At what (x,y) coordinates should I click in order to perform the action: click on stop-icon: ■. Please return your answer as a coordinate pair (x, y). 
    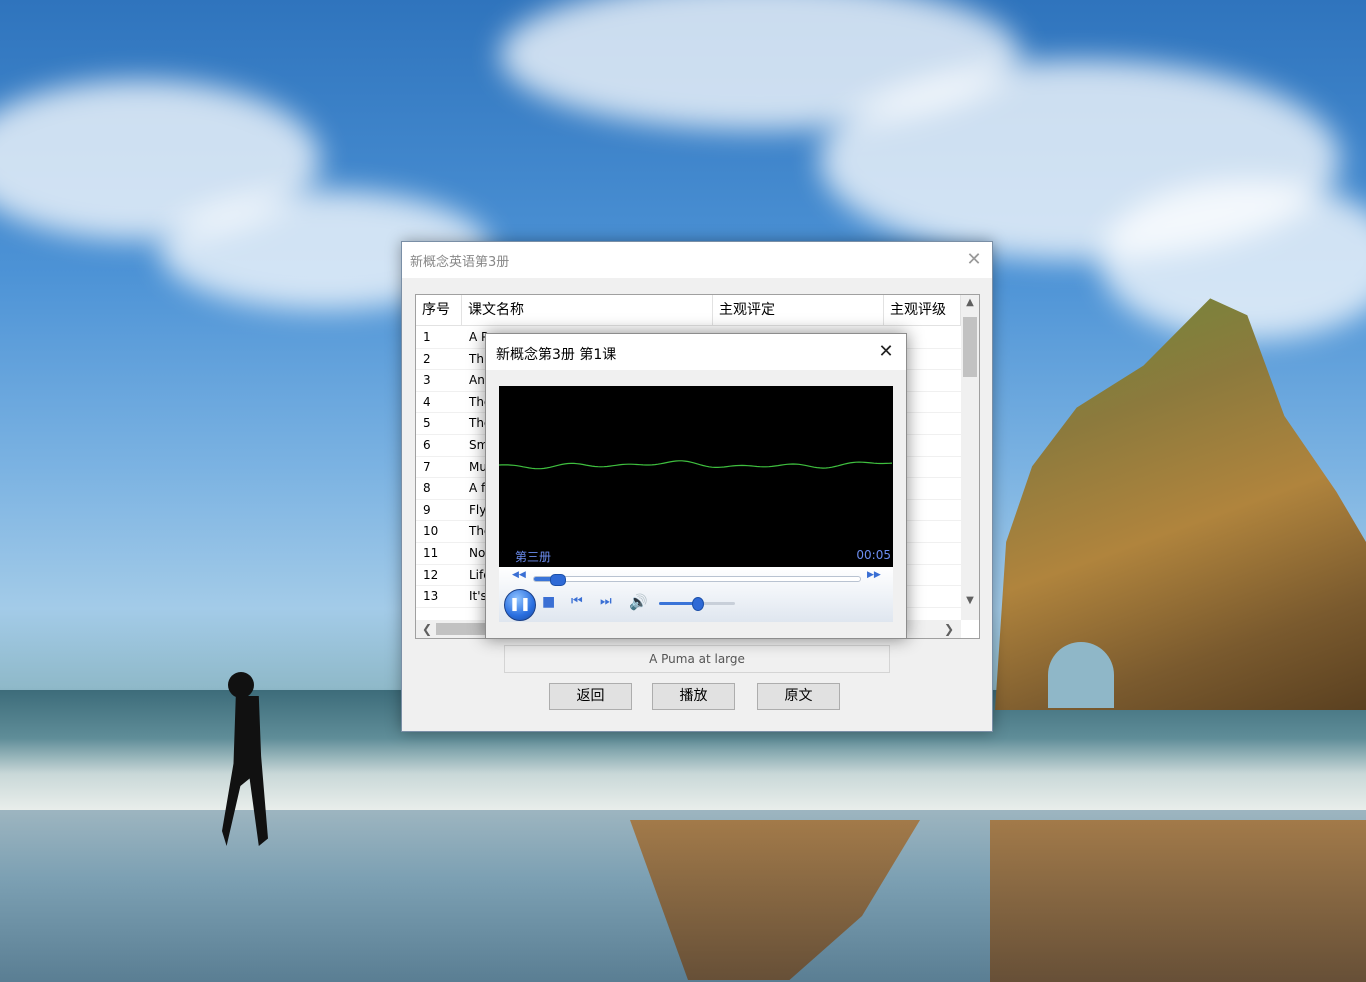
    Looking at the image, I should click on (548, 602).